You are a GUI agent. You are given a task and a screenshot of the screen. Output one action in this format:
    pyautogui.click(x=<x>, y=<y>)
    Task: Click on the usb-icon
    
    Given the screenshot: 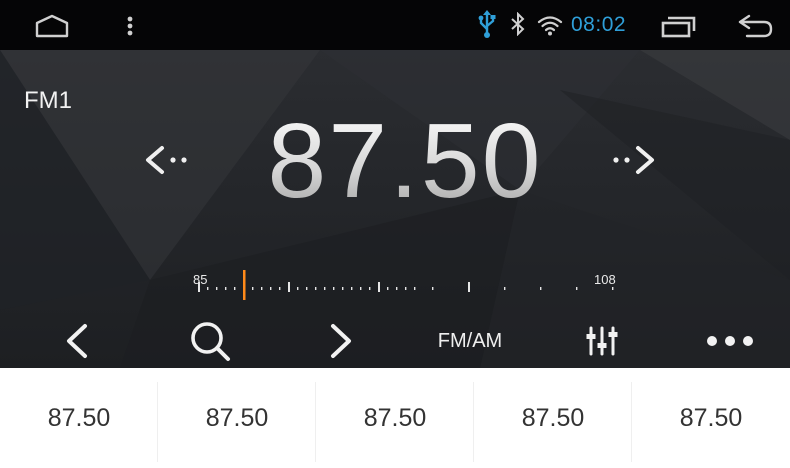 What is the action you would take?
    pyautogui.click(x=487, y=24)
    